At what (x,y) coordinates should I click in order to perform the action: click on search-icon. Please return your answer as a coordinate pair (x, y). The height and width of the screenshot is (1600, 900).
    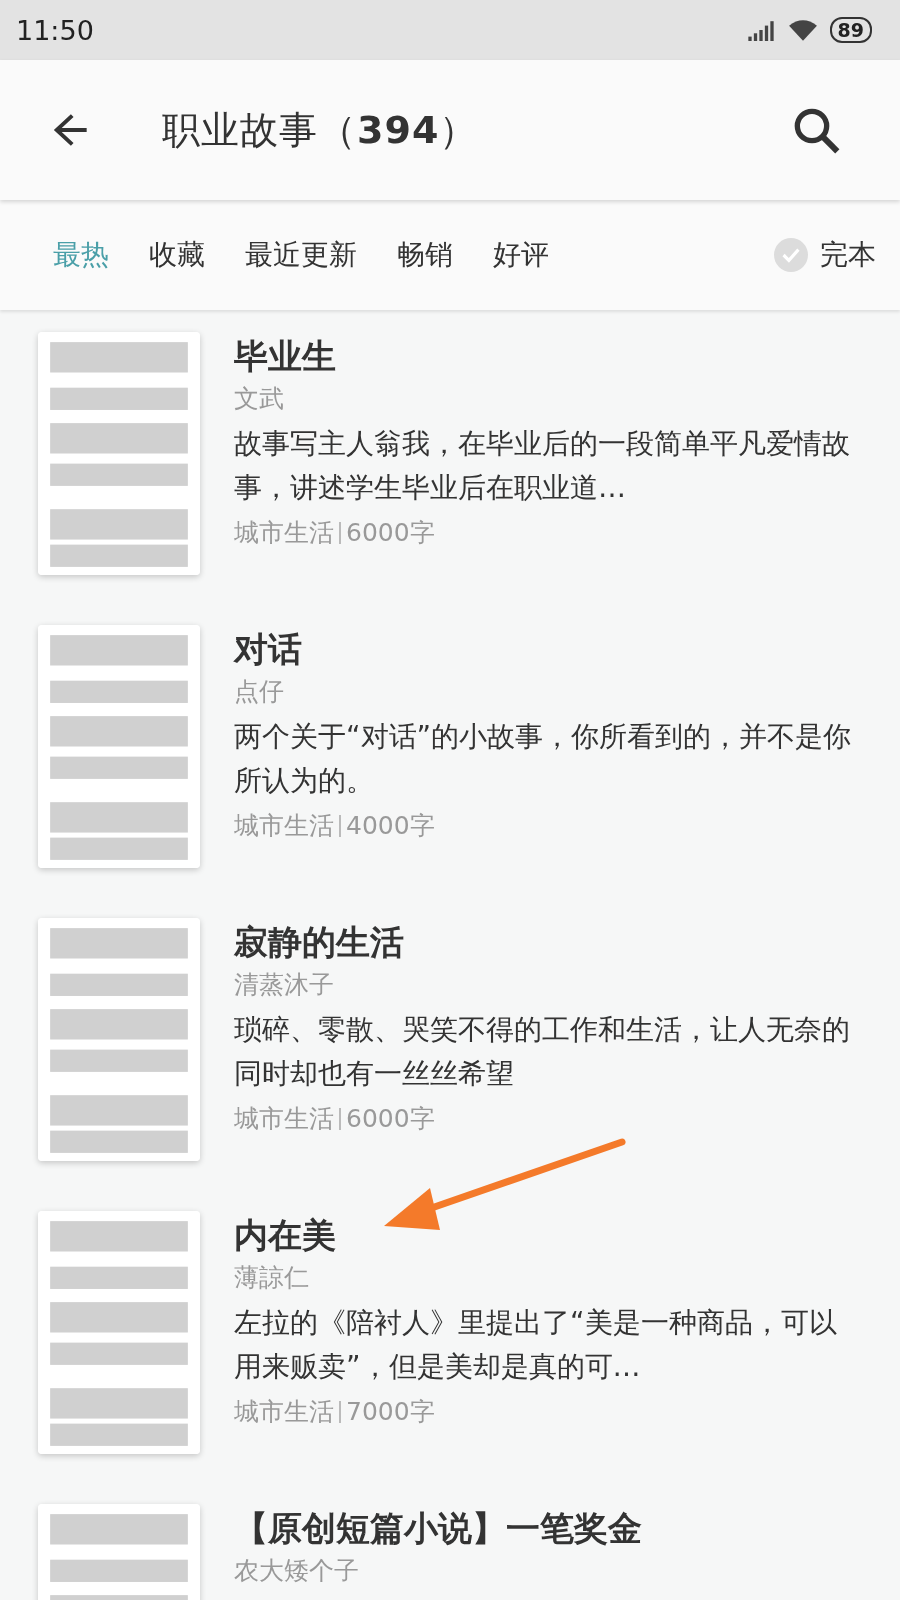
    Looking at the image, I should click on (816, 130).